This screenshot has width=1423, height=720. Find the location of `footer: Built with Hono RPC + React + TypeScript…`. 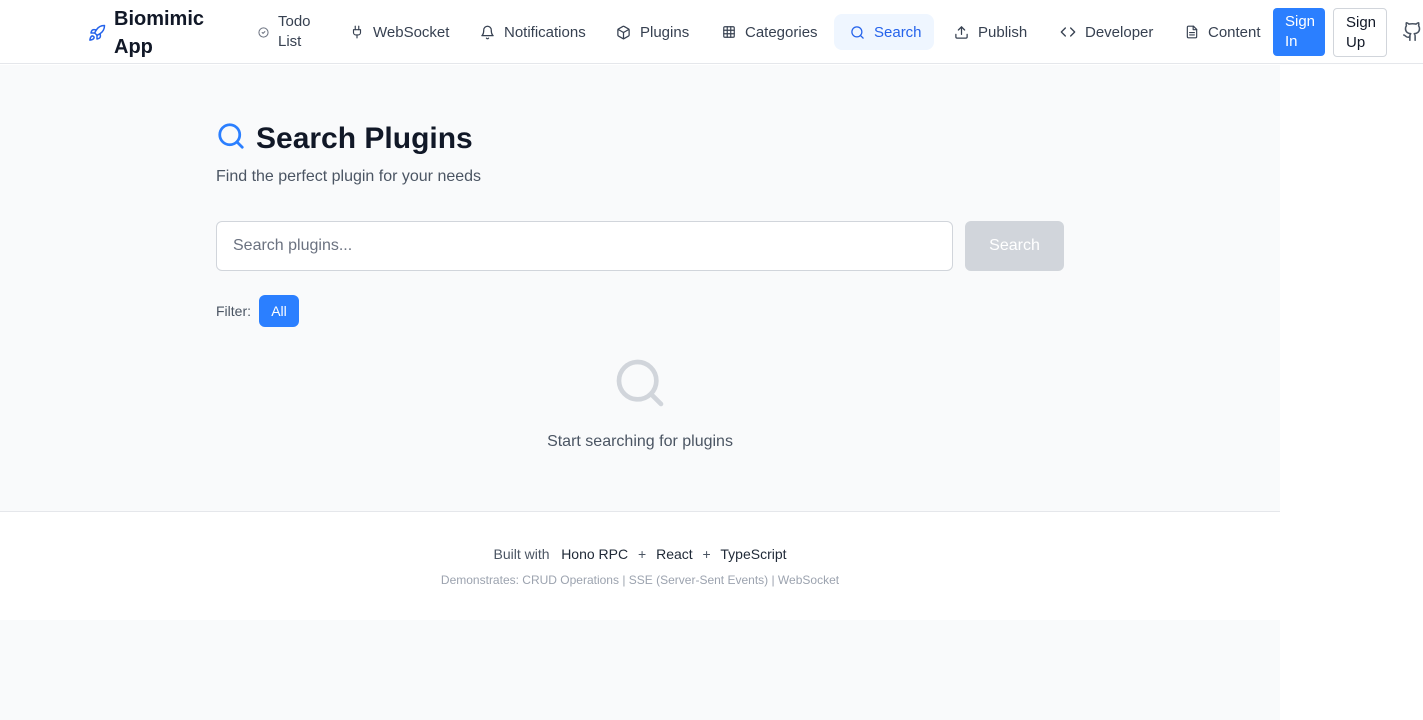

footer: Built with Hono RPC + React + TypeScript… is located at coordinates (640, 565).